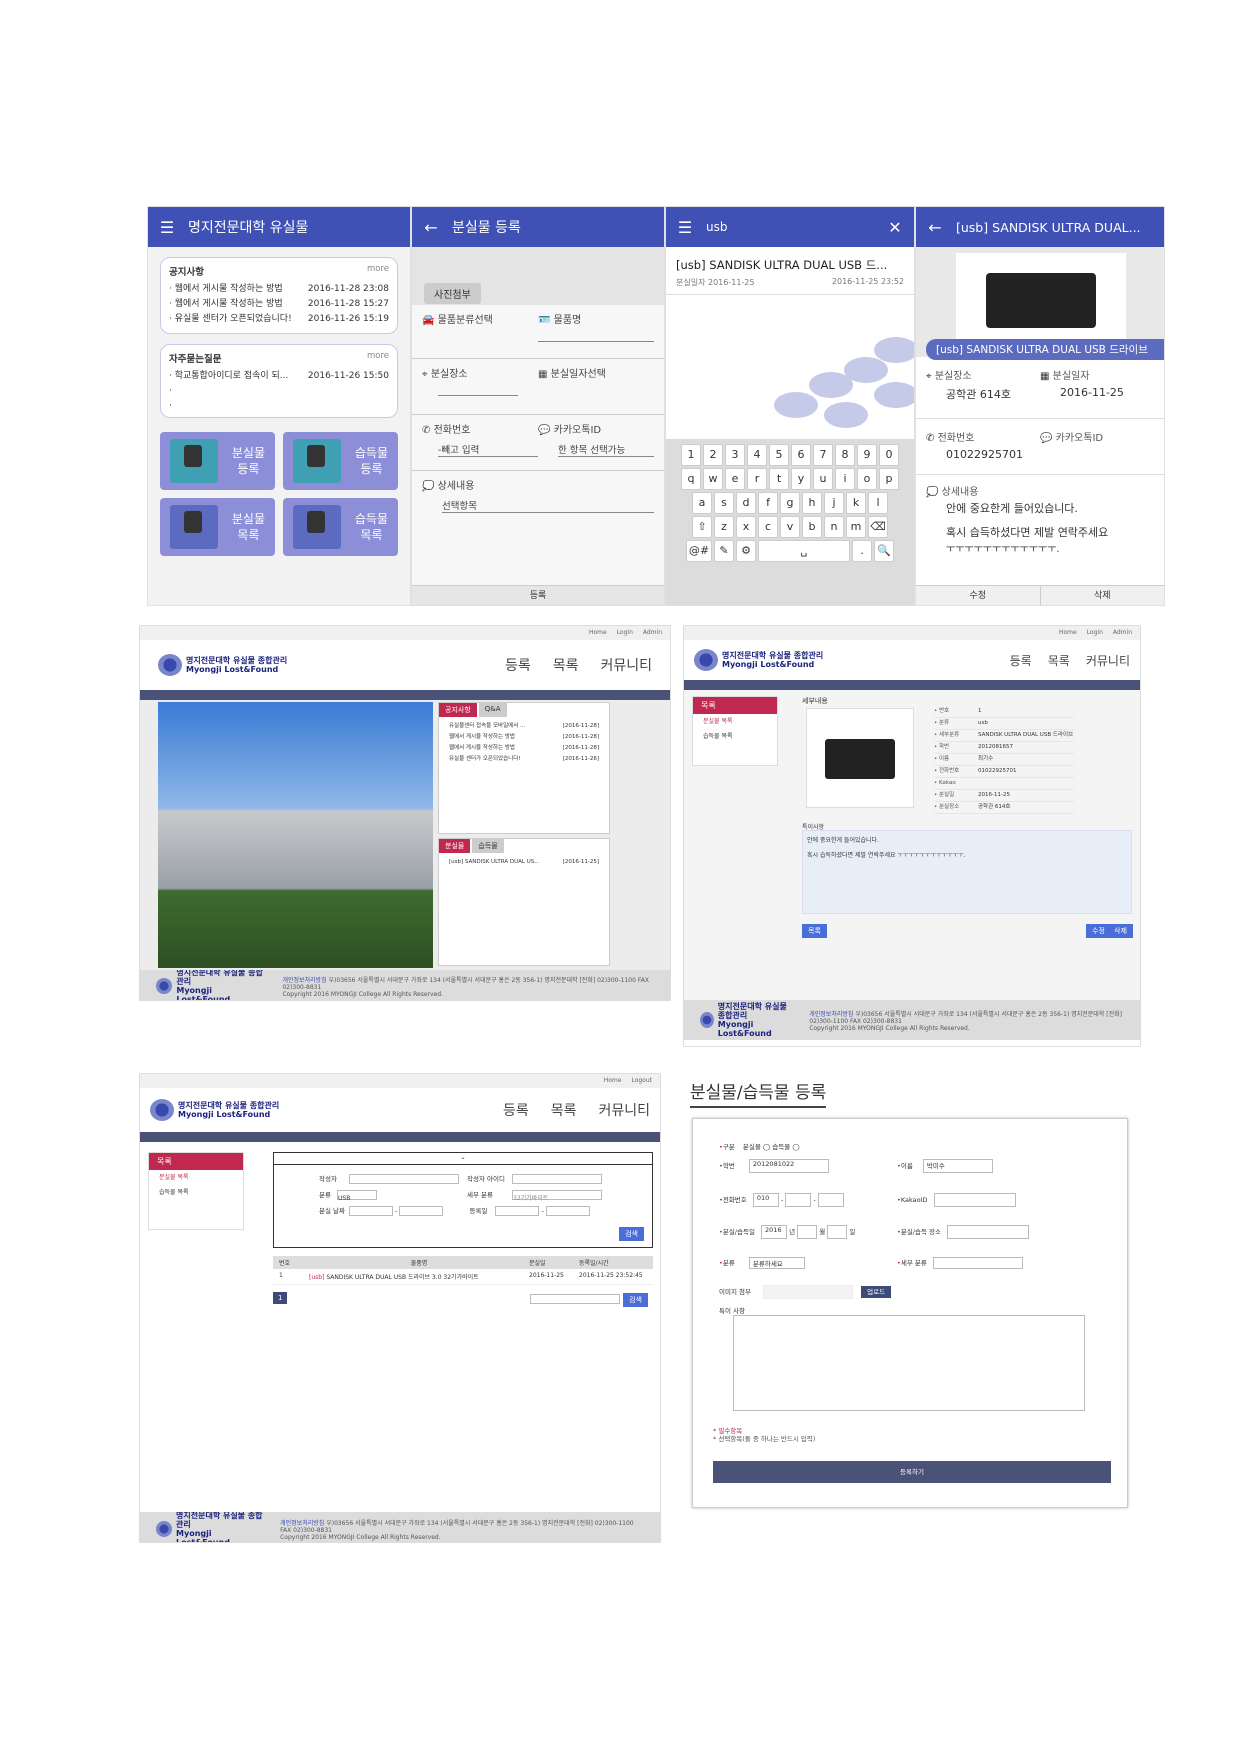 The height and width of the screenshot is (1754, 1240). What do you see at coordinates (1122, 633) in the screenshot?
I see `admin-link: Admin` at bounding box center [1122, 633].